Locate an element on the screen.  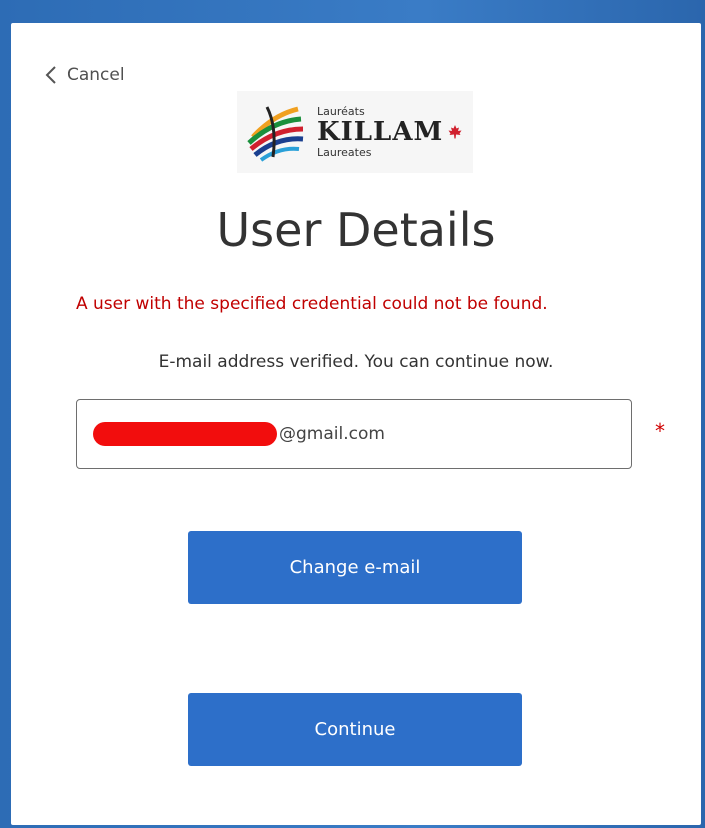
chevron-left-icon is located at coordinates (50, 75).